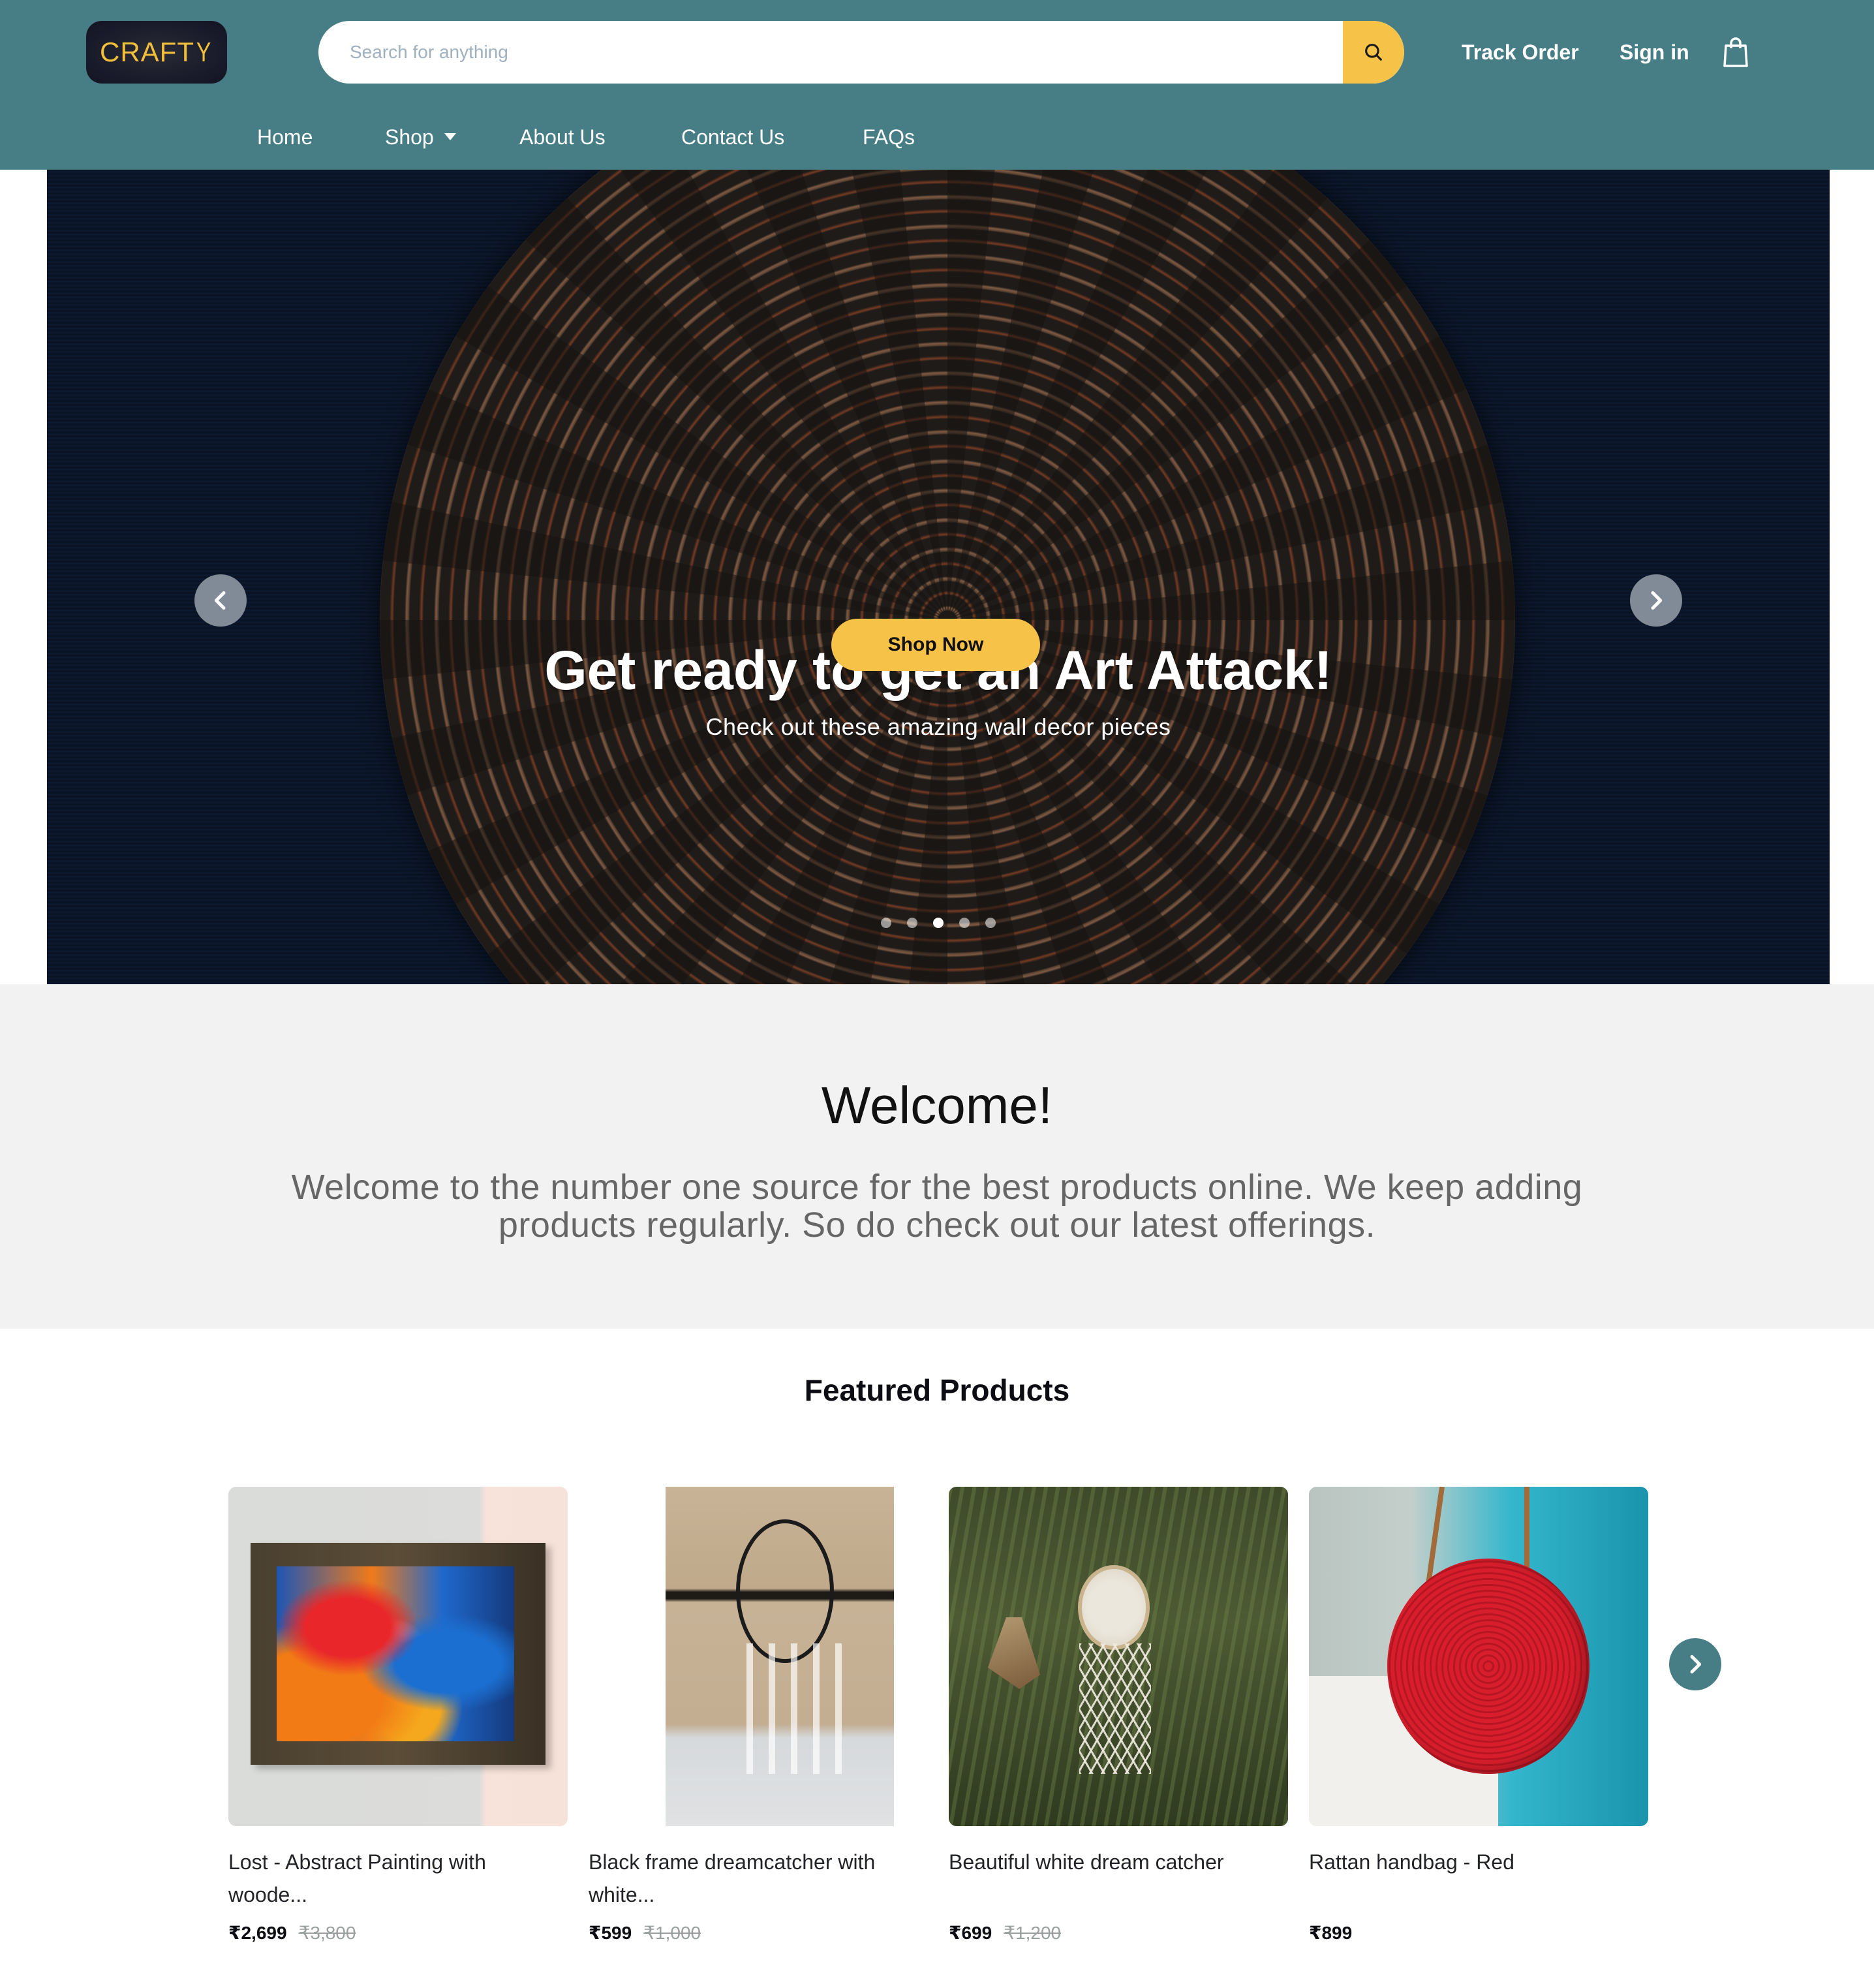 The image size is (1874, 1988). I want to click on nav-shop: Shop, so click(420, 137).